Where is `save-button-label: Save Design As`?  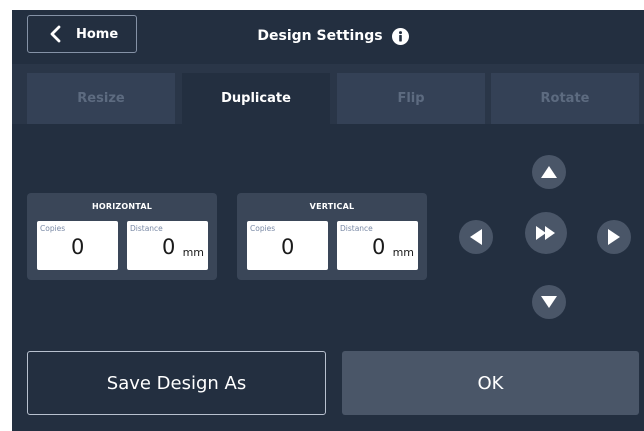 save-button-label: Save Design As is located at coordinates (176, 383).